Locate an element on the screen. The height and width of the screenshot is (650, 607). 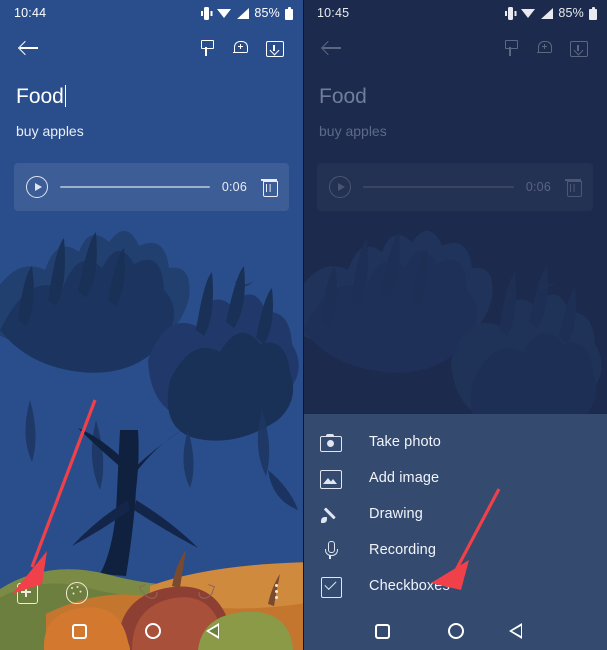
note-content-right: Food buy apples is located at coordinates (455, 105).